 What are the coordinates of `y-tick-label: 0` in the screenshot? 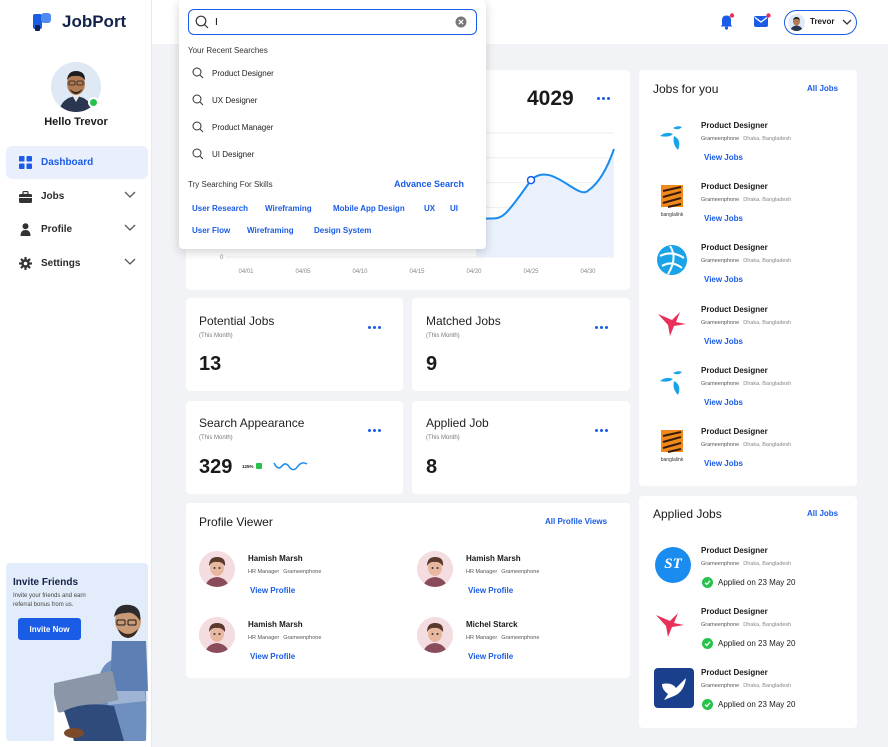 It's located at (222, 258).